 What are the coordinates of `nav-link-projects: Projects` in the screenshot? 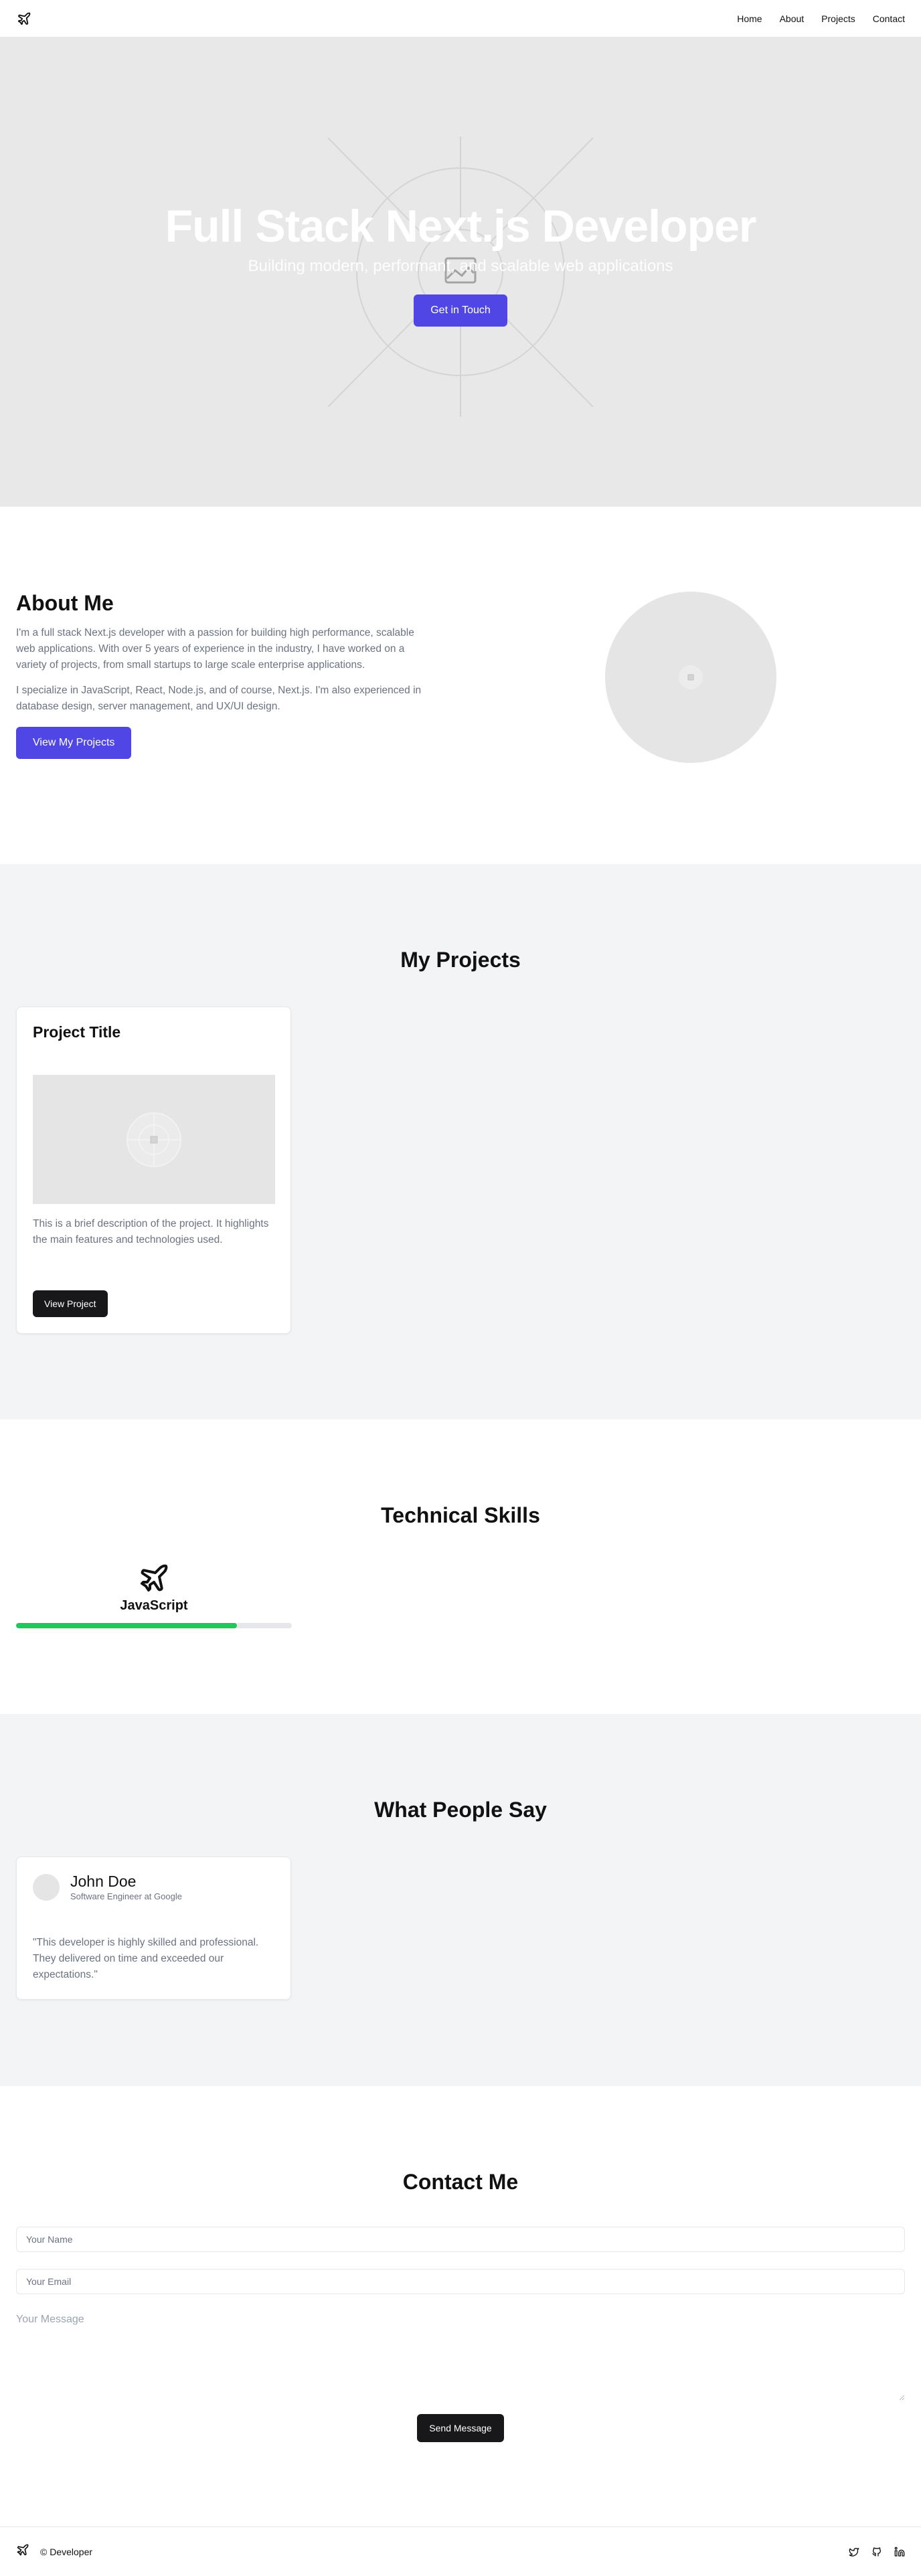 It's located at (838, 18).